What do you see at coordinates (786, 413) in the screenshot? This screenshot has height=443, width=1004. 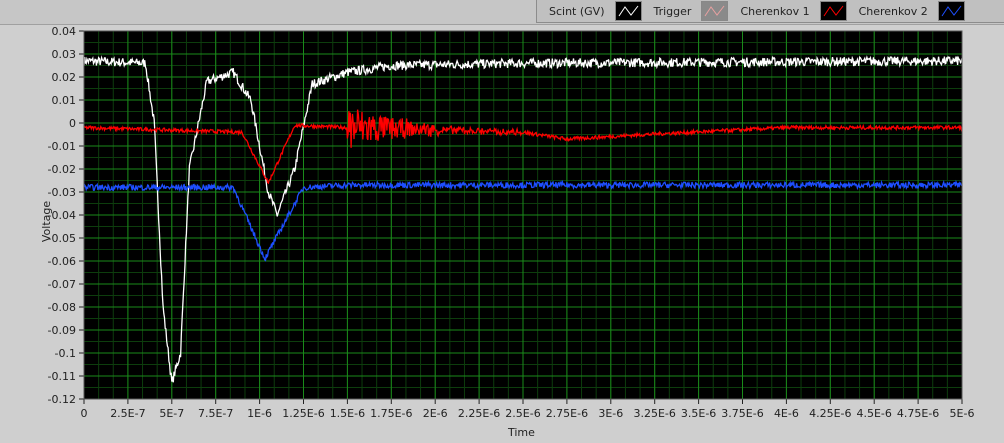 I see `x-tick-label: 4E-6` at bounding box center [786, 413].